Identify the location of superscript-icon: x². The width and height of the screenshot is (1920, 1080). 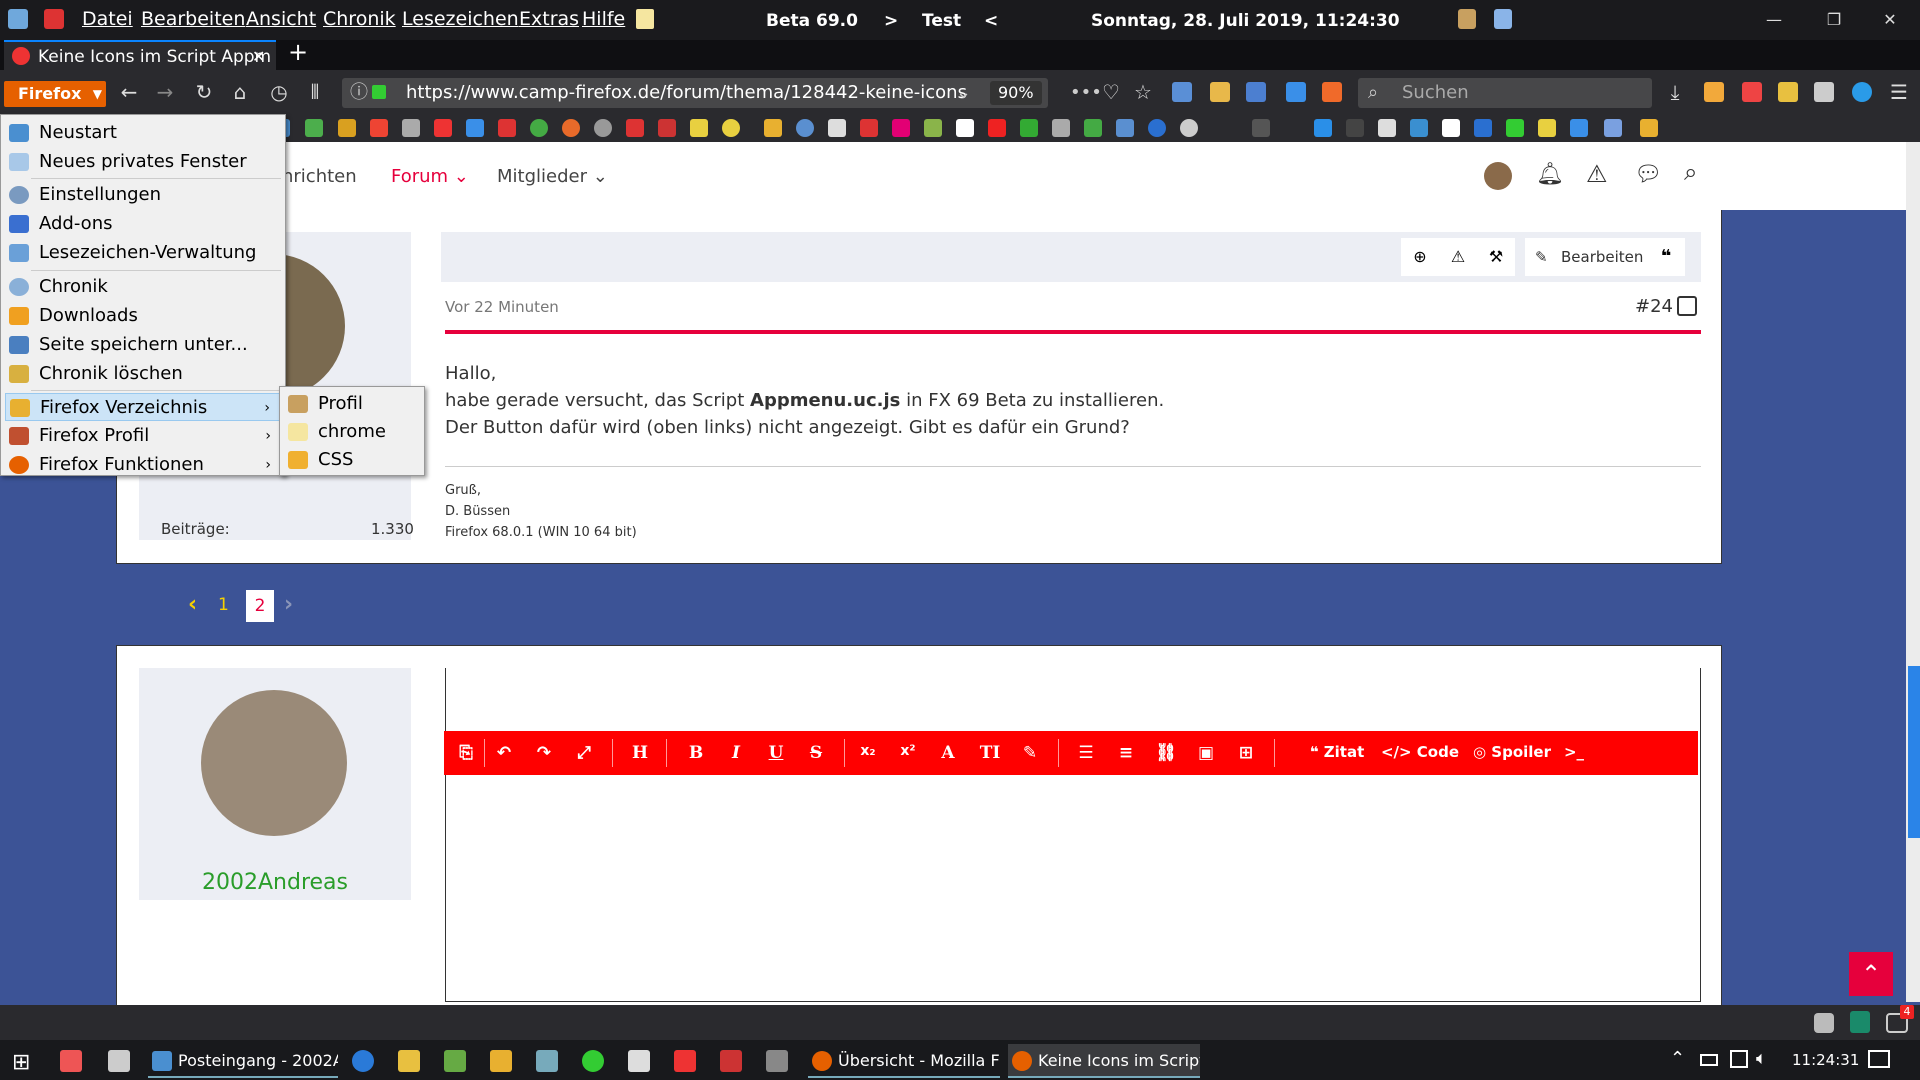
(908, 751).